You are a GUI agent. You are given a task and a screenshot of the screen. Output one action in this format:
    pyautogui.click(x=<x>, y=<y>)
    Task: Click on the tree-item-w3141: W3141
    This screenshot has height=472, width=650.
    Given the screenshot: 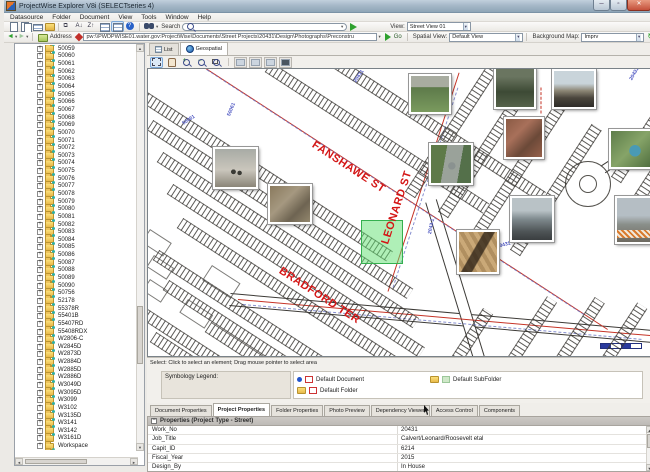 What is the action you would take?
    pyautogui.click(x=75, y=422)
    